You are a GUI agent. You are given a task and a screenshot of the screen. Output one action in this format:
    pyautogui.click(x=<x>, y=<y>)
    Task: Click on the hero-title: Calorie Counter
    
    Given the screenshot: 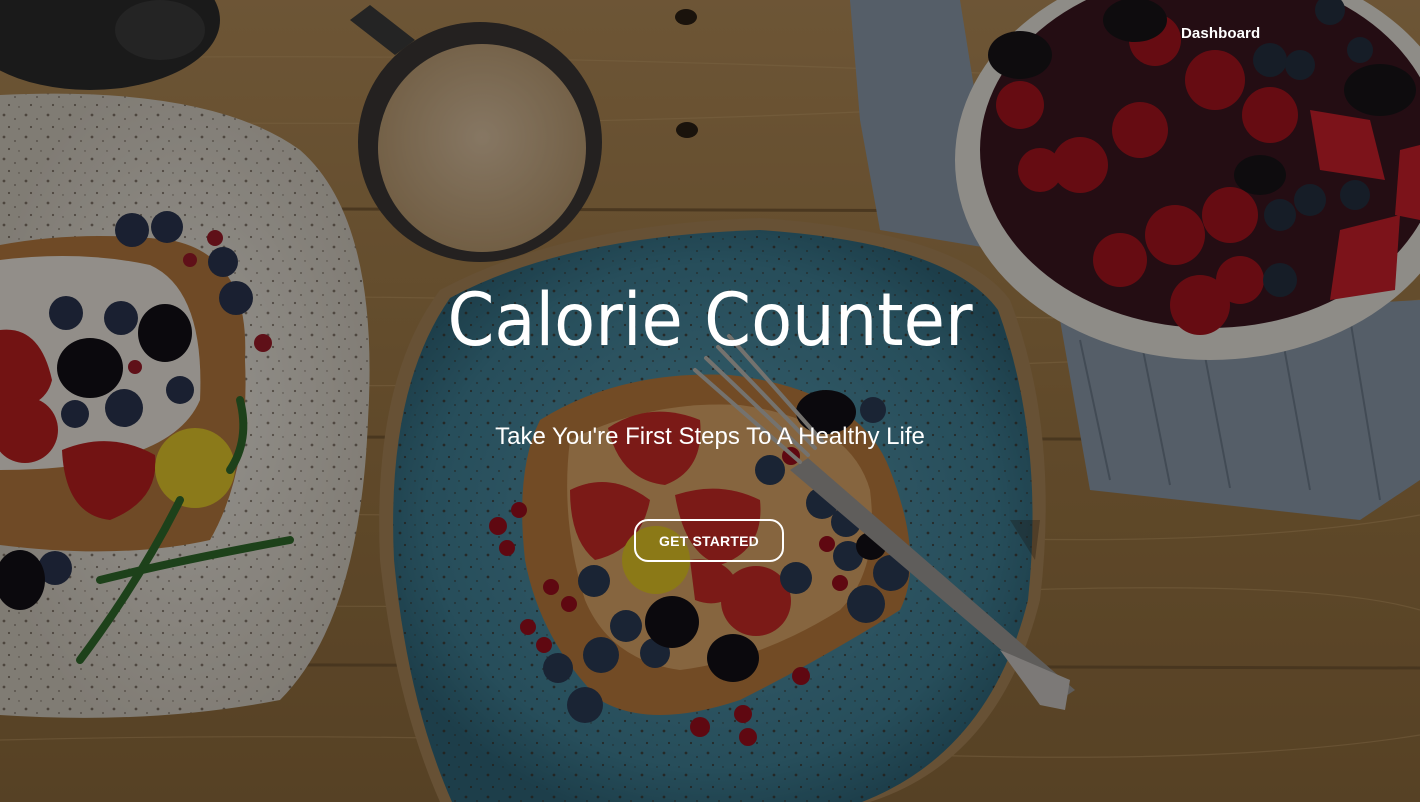 What is the action you would take?
    pyautogui.click(x=710, y=320)
    